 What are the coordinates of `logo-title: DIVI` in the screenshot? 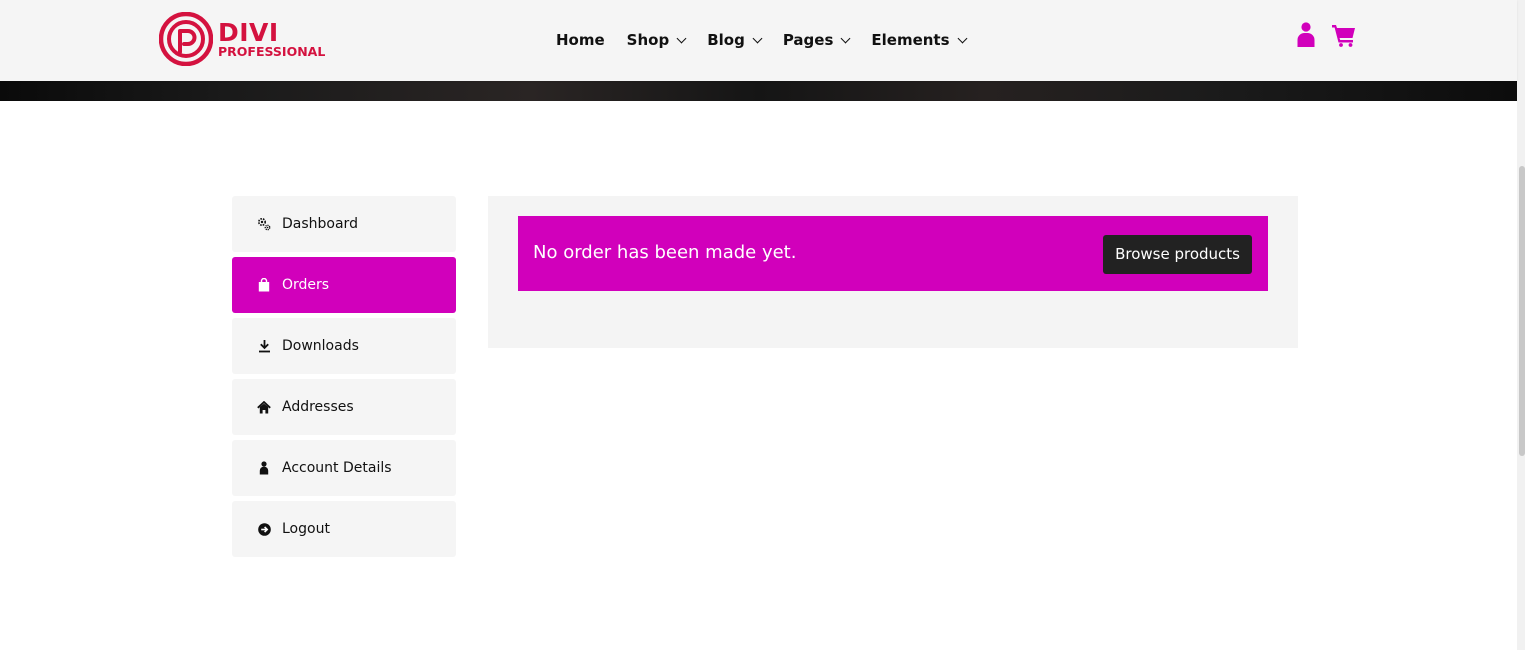 It's located at (248, 32).